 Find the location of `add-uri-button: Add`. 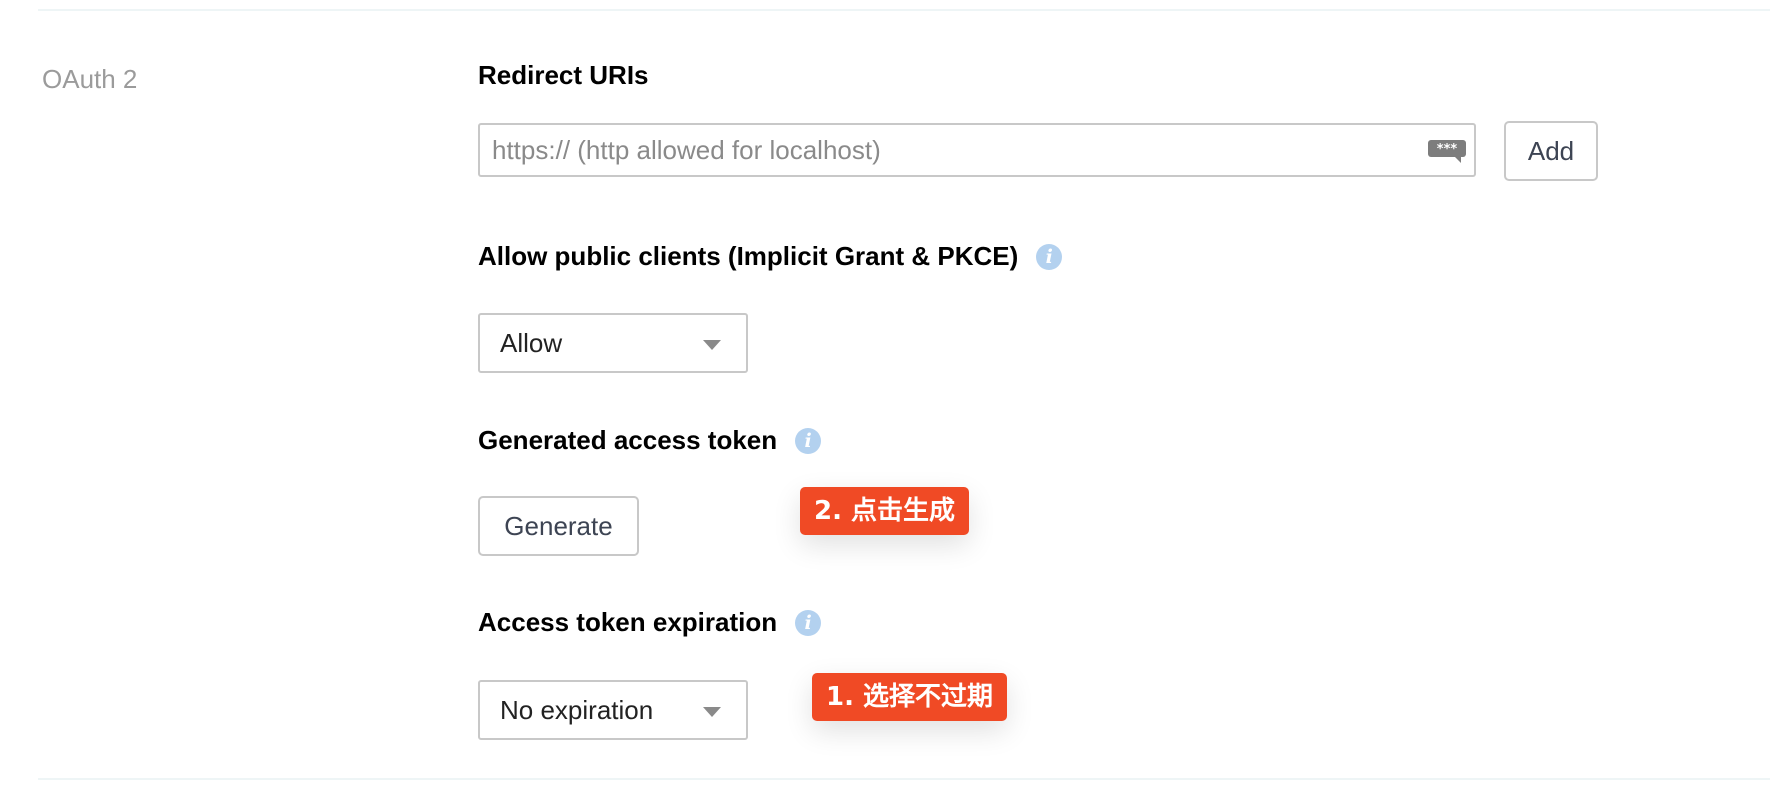

add-uri-button: Add is located at coordinates (1551, 151).